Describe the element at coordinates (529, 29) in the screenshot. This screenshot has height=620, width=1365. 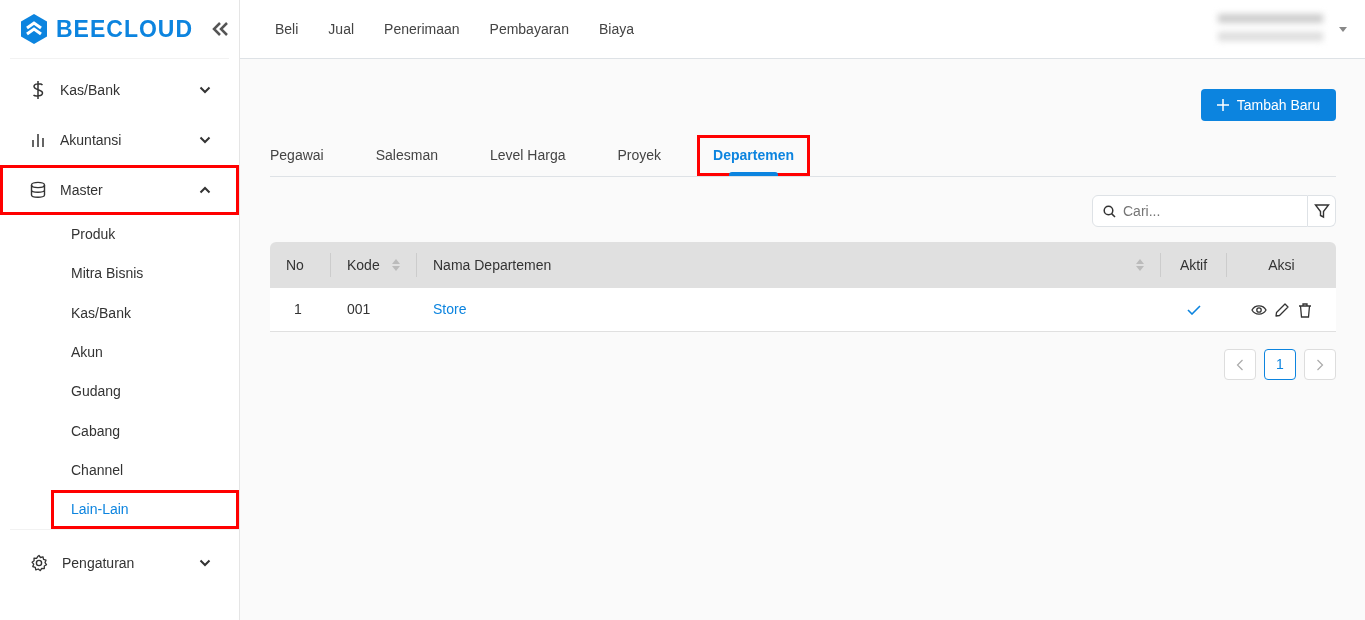
I see `nav-link-item: Pembayaran` at that location.